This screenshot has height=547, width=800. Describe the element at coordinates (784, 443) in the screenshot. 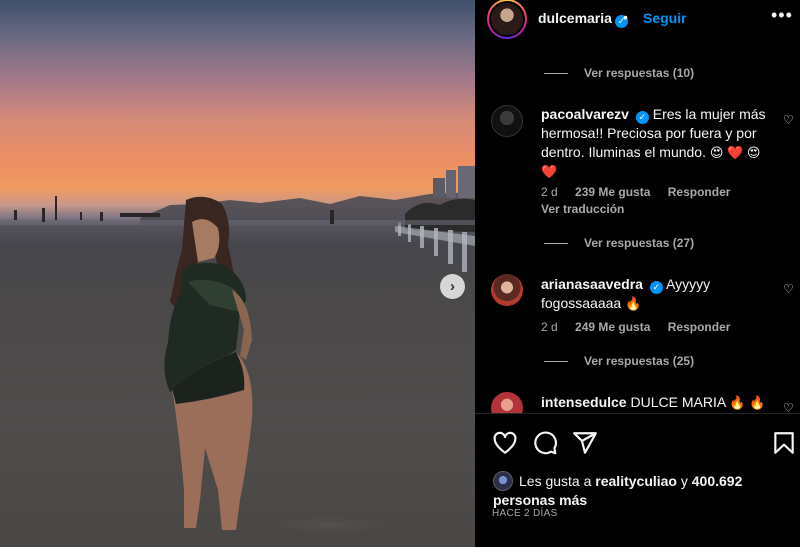

I see `bookmark-icon` at that location.